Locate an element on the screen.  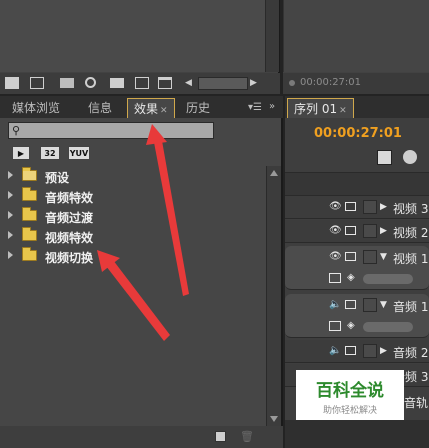
track-label: 音频 2 is located at coordinates (411, 353).